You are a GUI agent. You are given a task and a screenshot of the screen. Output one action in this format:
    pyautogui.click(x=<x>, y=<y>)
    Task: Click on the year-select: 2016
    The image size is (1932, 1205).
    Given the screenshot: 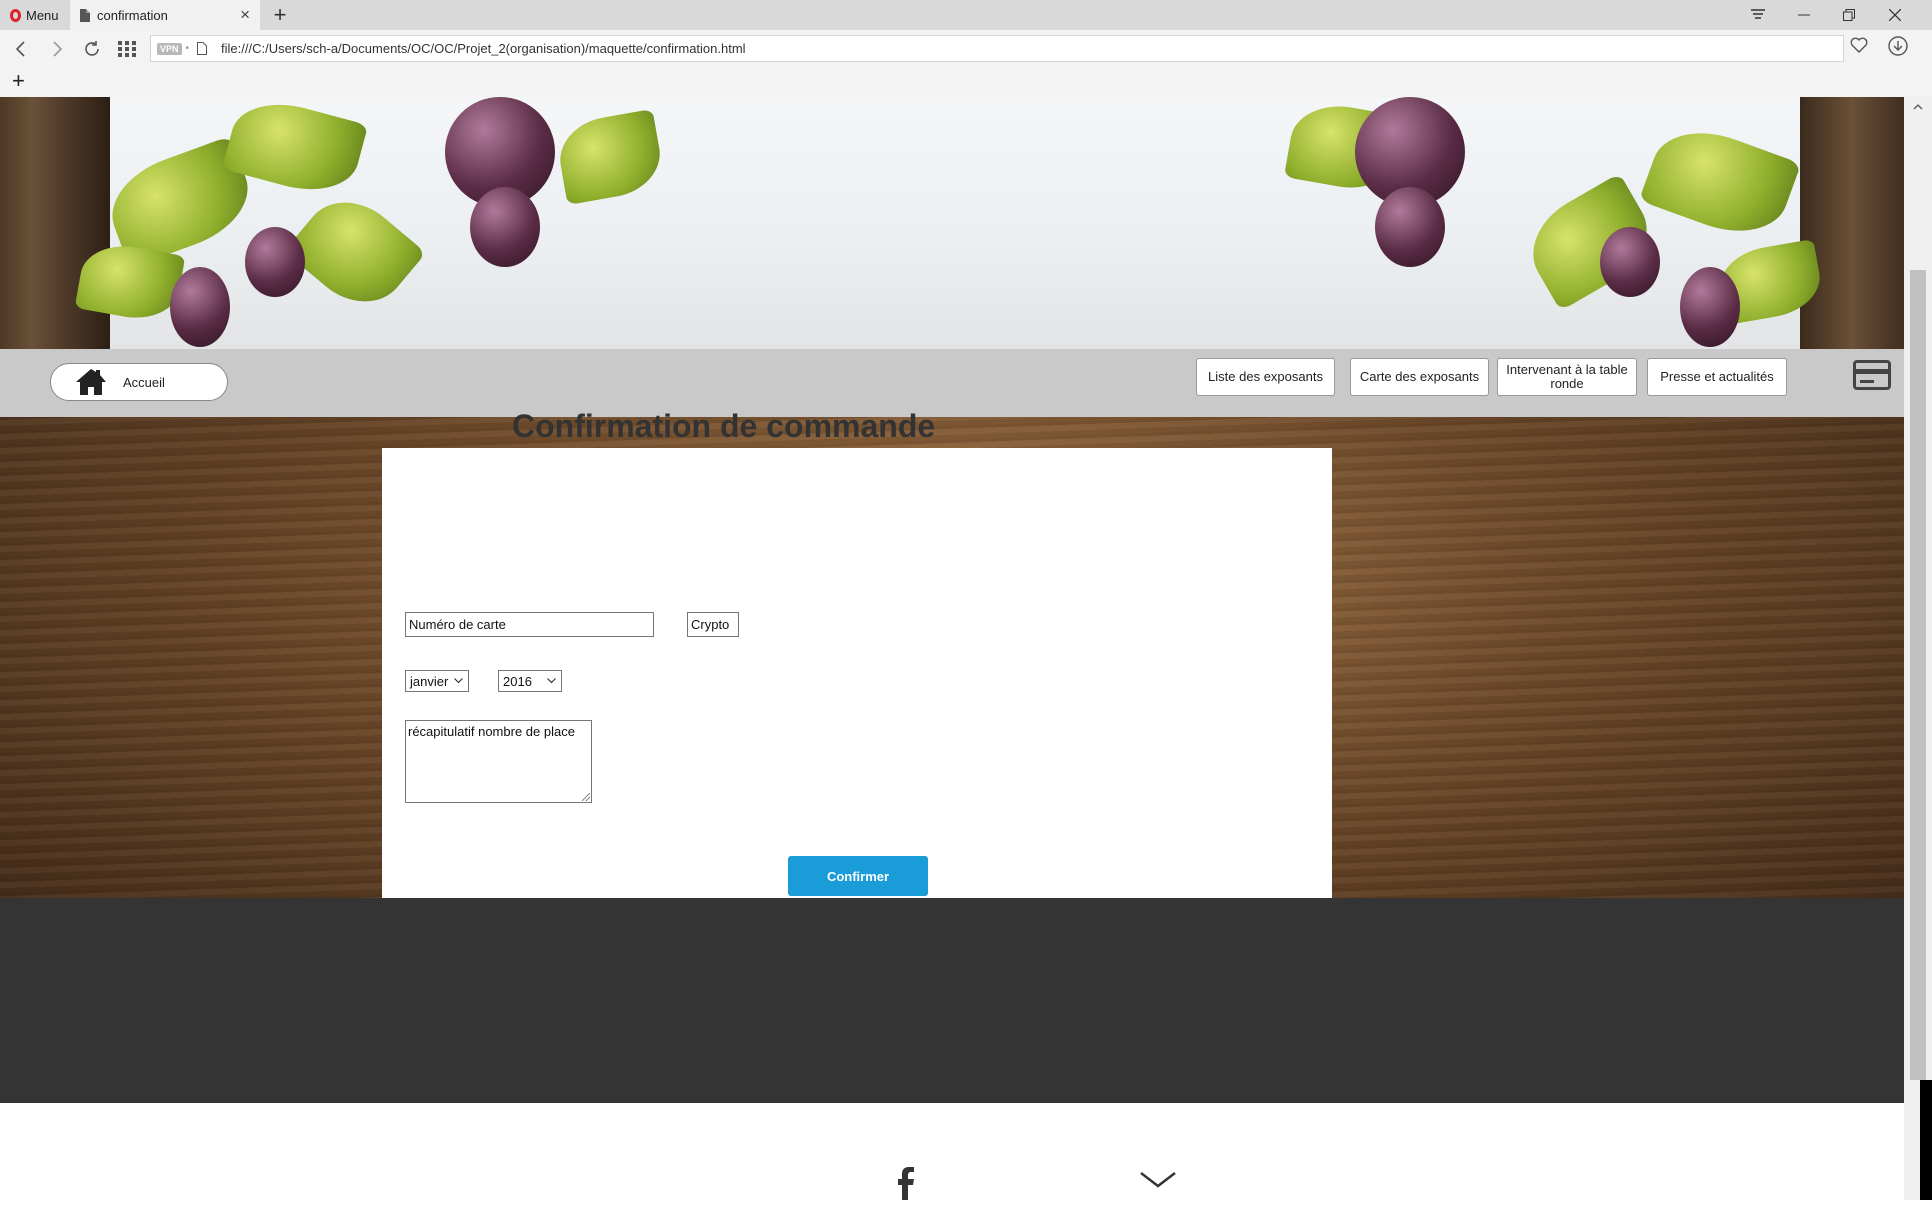 What is the action you would take?
    pyautogui.click(x=530, y=681)
    